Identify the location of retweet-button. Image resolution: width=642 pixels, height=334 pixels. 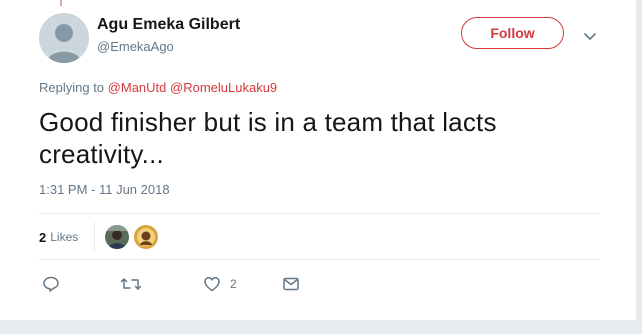
(131, 284).